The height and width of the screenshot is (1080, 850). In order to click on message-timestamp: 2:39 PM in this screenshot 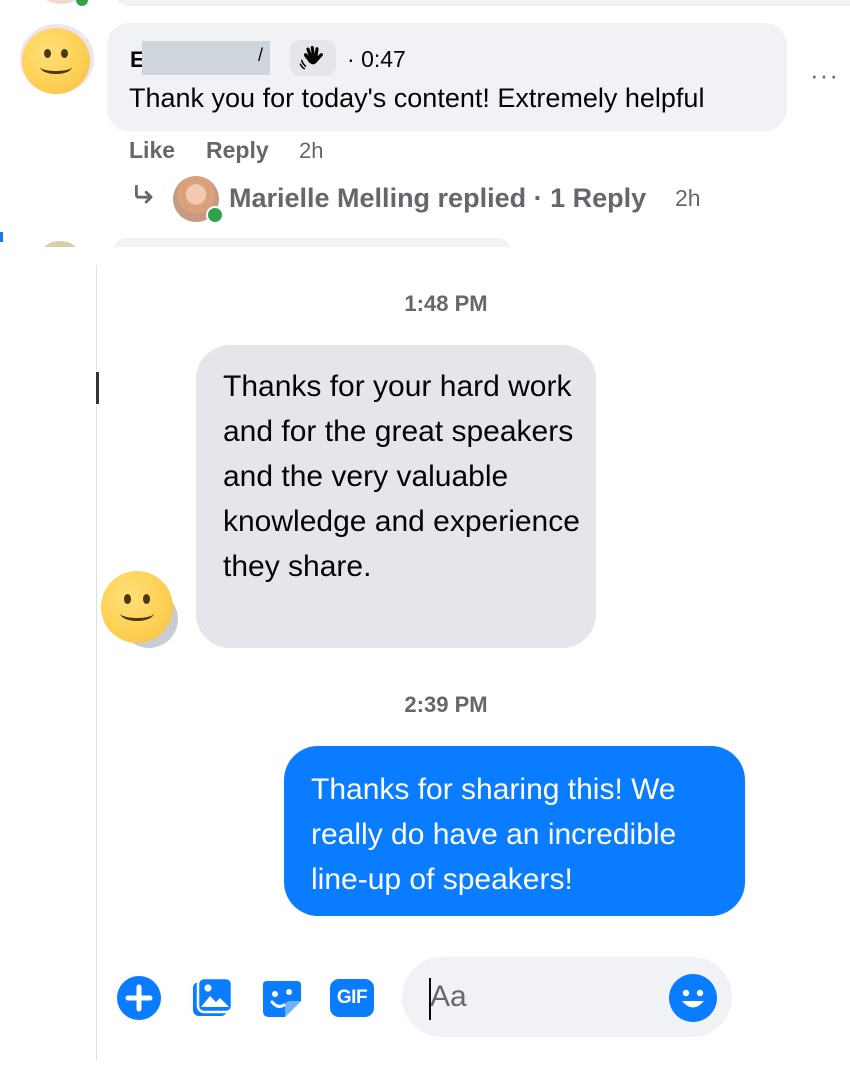, I will do `click(446, 704)`.